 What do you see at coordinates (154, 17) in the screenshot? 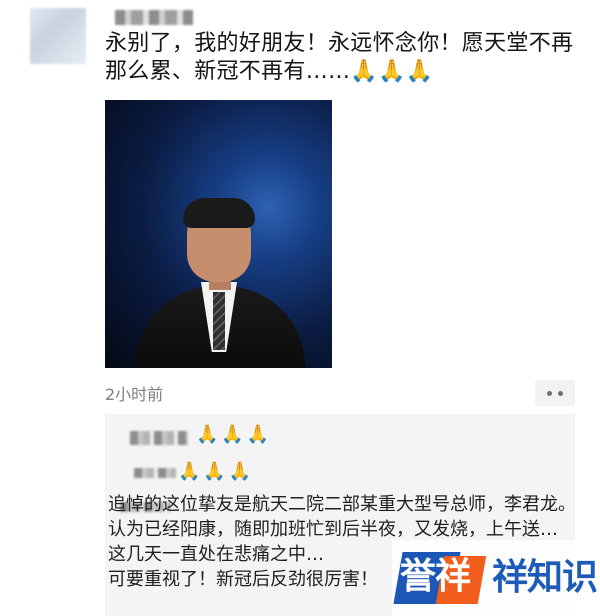
I see `nickname` at bounding box center [154, 17].